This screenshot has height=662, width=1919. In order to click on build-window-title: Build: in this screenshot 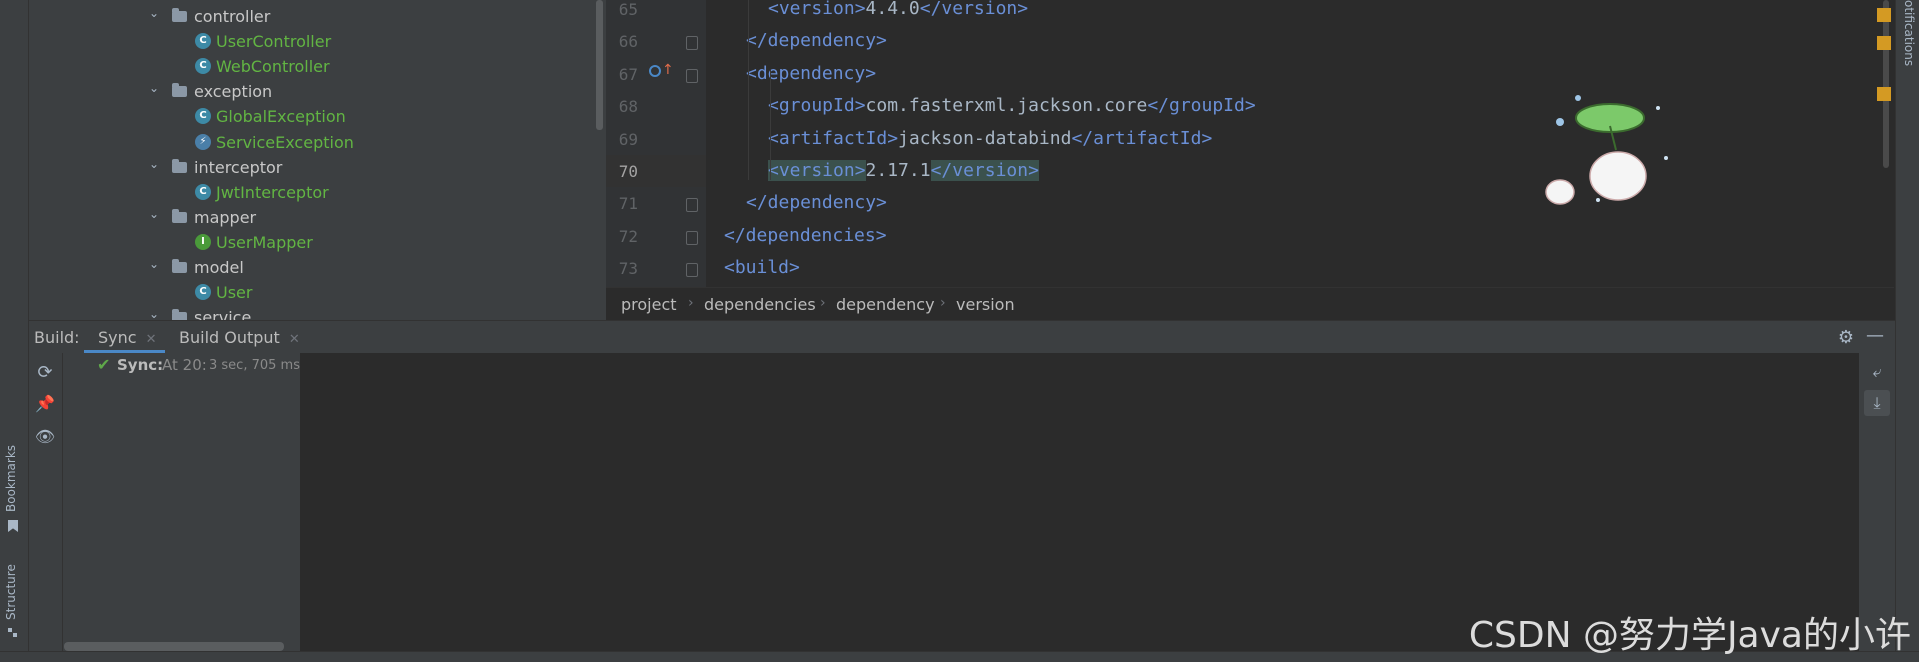, I will do `click(57, 337)`.